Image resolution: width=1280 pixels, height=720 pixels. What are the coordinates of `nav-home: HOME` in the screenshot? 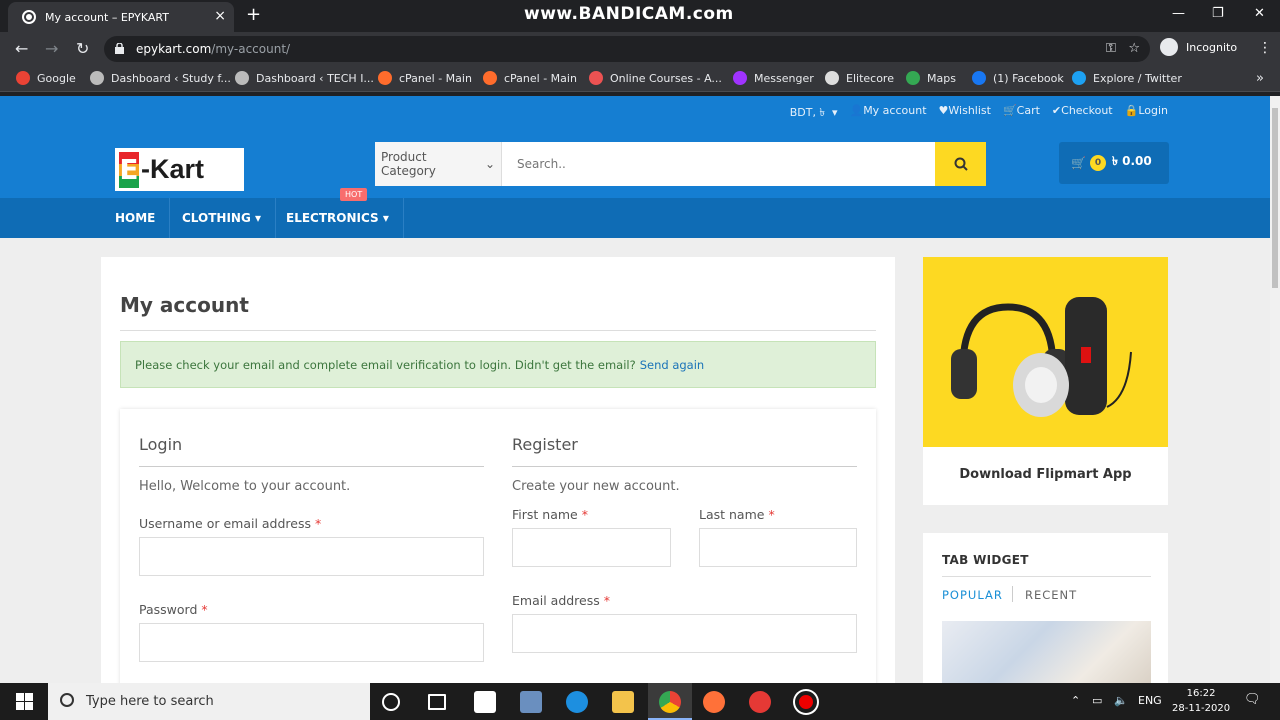 It's located at (136, 218).